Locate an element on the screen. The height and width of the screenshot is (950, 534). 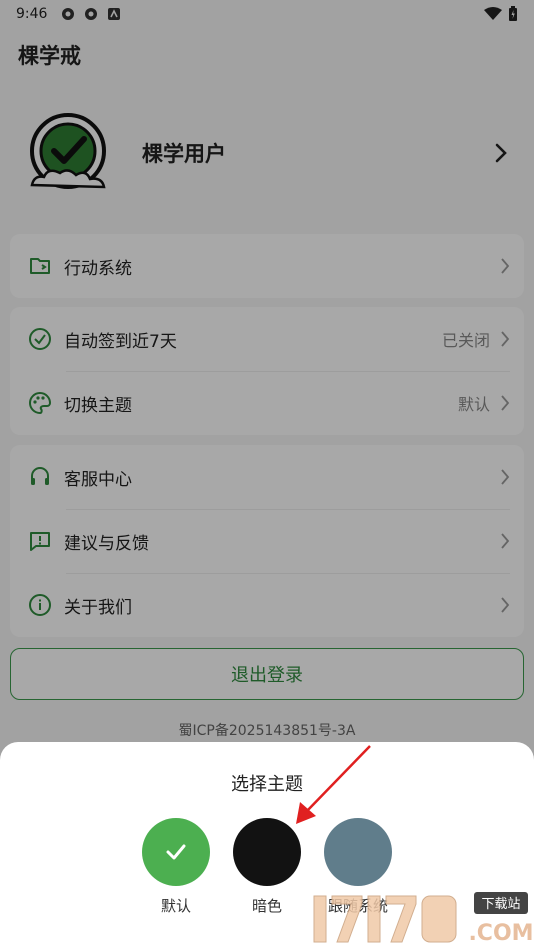
sheet-title: 选择主题 is located at coordinates (267, 784).